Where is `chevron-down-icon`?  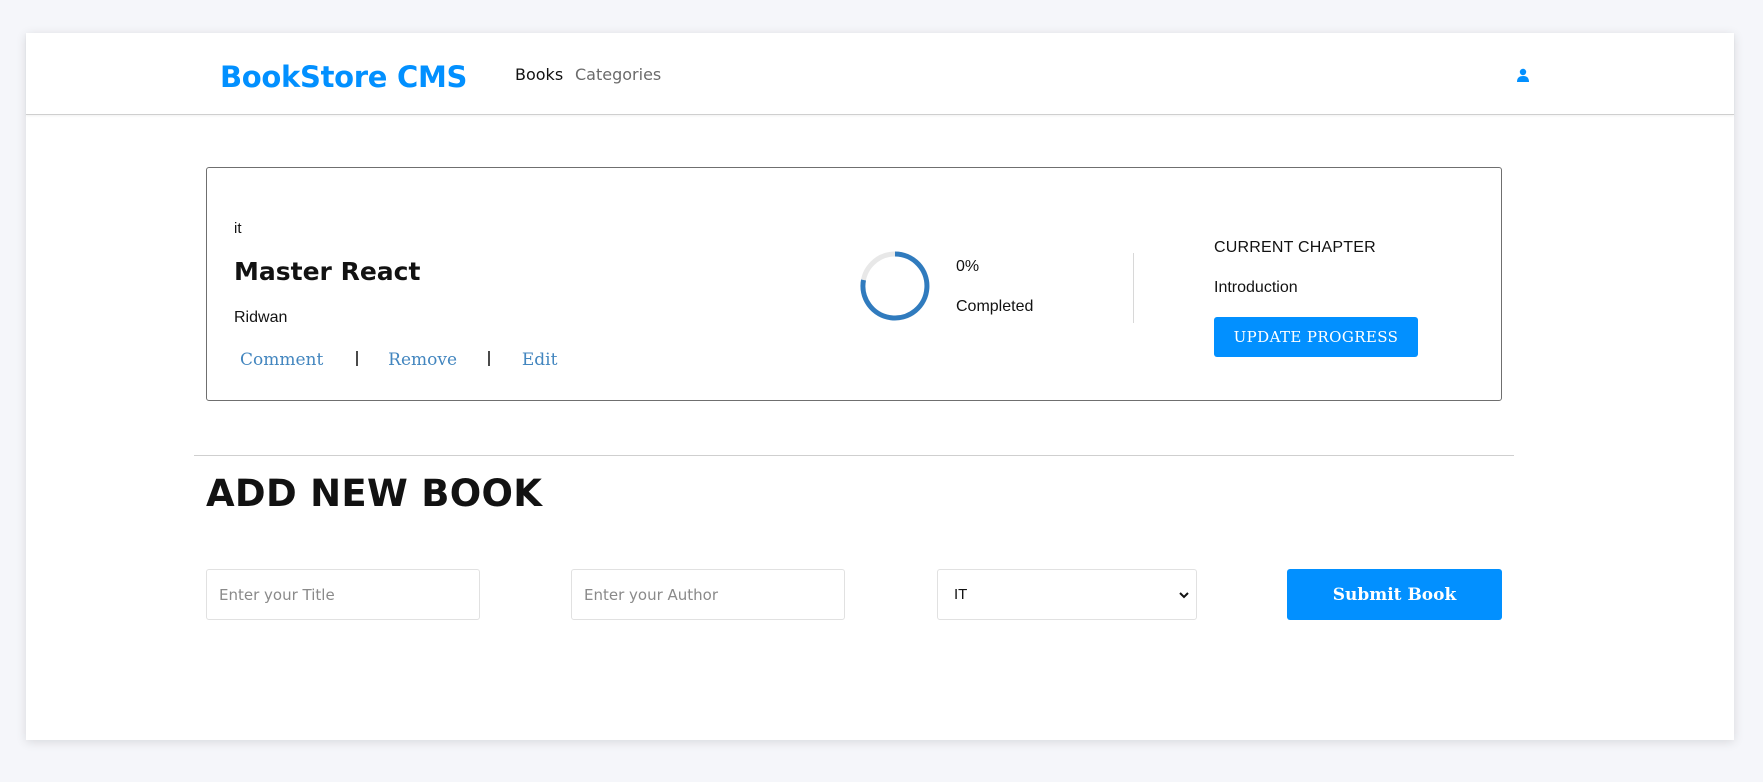 chevron-down-icon is located at coordinates (1184, 595).